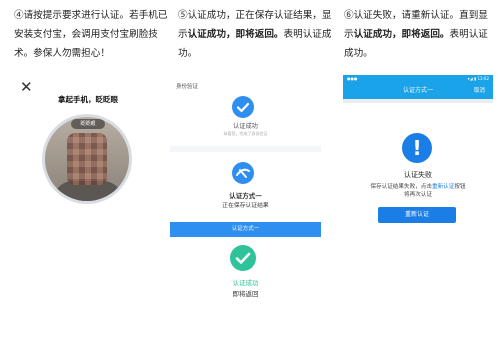 The height and width of the screenshot is (353, 500). I want to click on status-time: ▾◢ ▮ 13:02, so click(478, 78).